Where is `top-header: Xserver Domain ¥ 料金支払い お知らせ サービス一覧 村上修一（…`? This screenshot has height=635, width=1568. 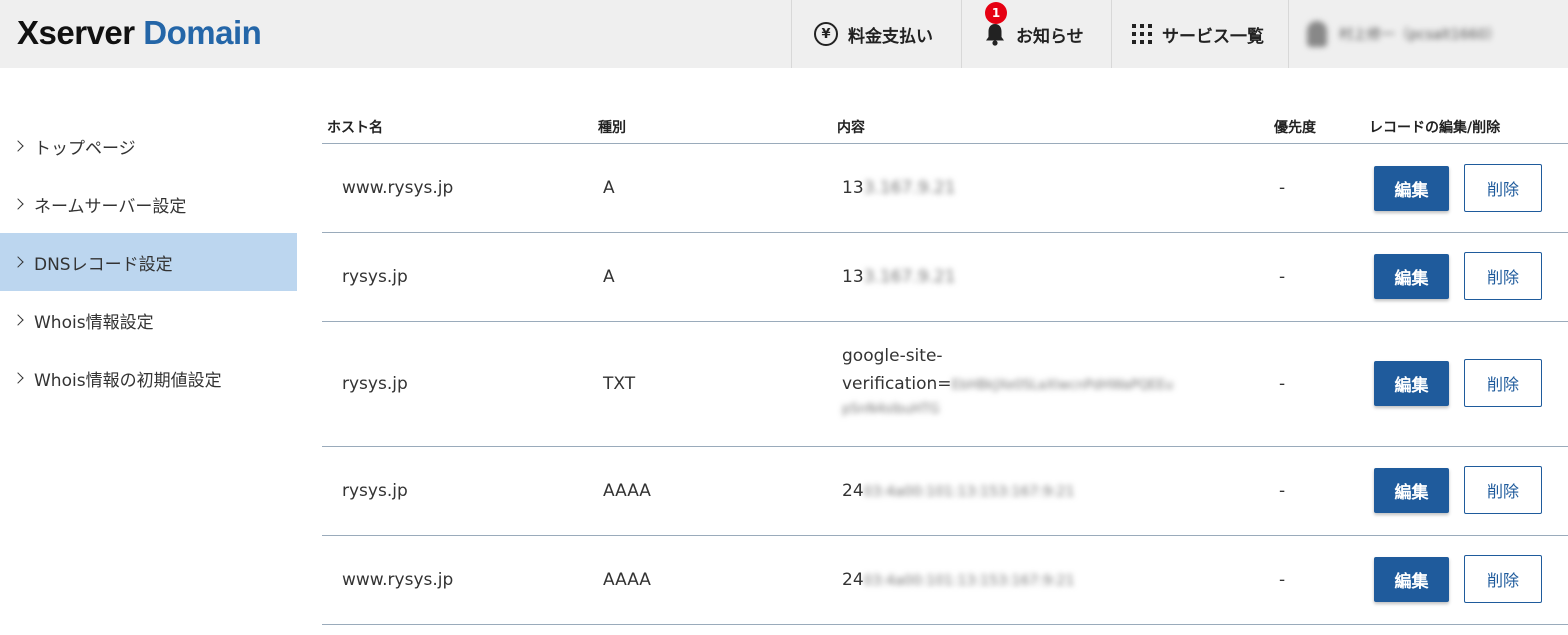 top-header: Xserver Domain ¥ 料金支払い お知らせ サービス一覧 村上修一（… is located at coordinates (784, 34).